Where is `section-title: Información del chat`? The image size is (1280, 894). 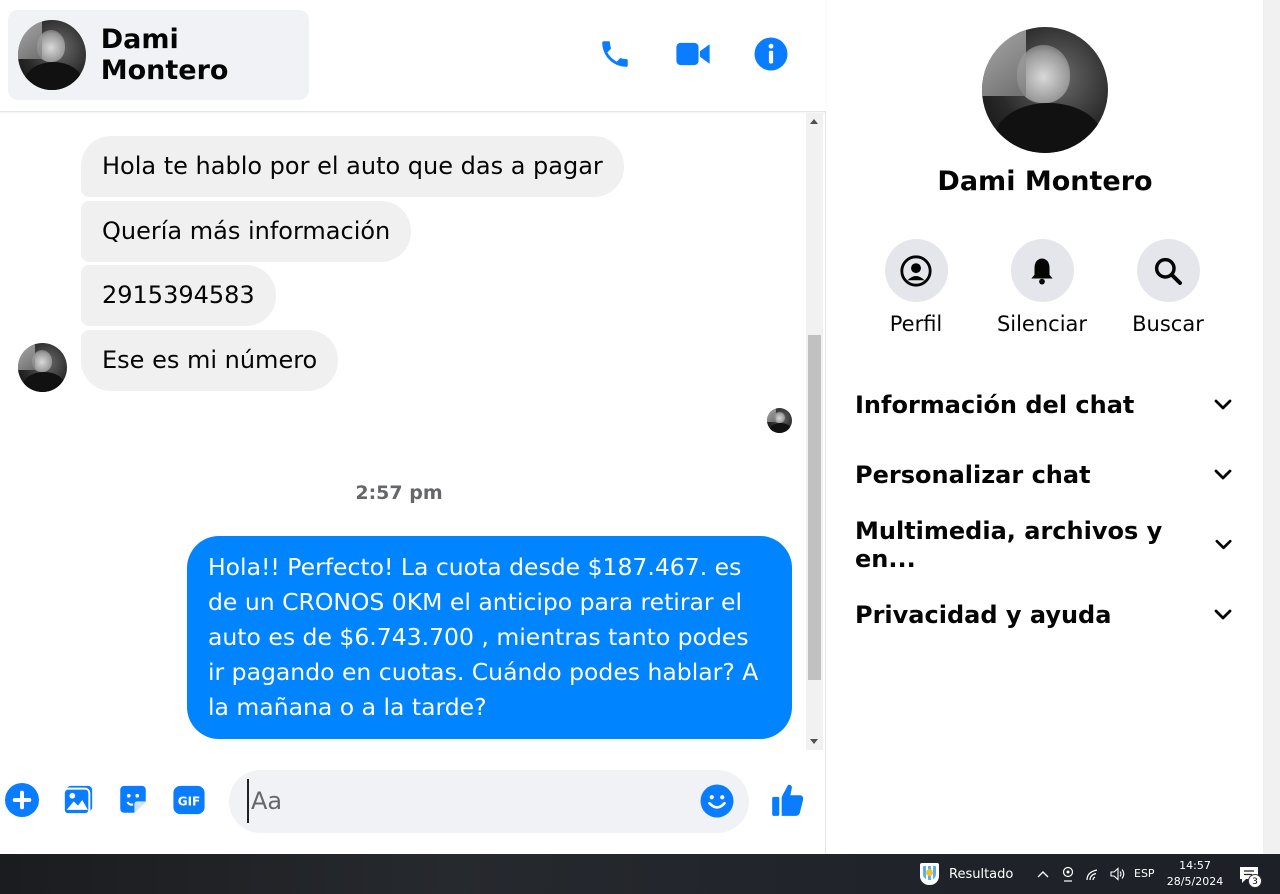
section-title: Información del chat is located at coordinates (995, 405).